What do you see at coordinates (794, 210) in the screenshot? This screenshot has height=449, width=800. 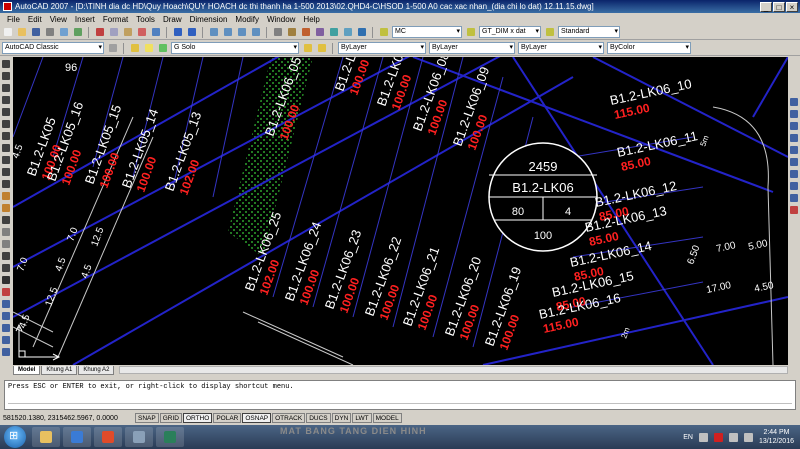 I see `explode-icon` at bounding box center [794, 210].